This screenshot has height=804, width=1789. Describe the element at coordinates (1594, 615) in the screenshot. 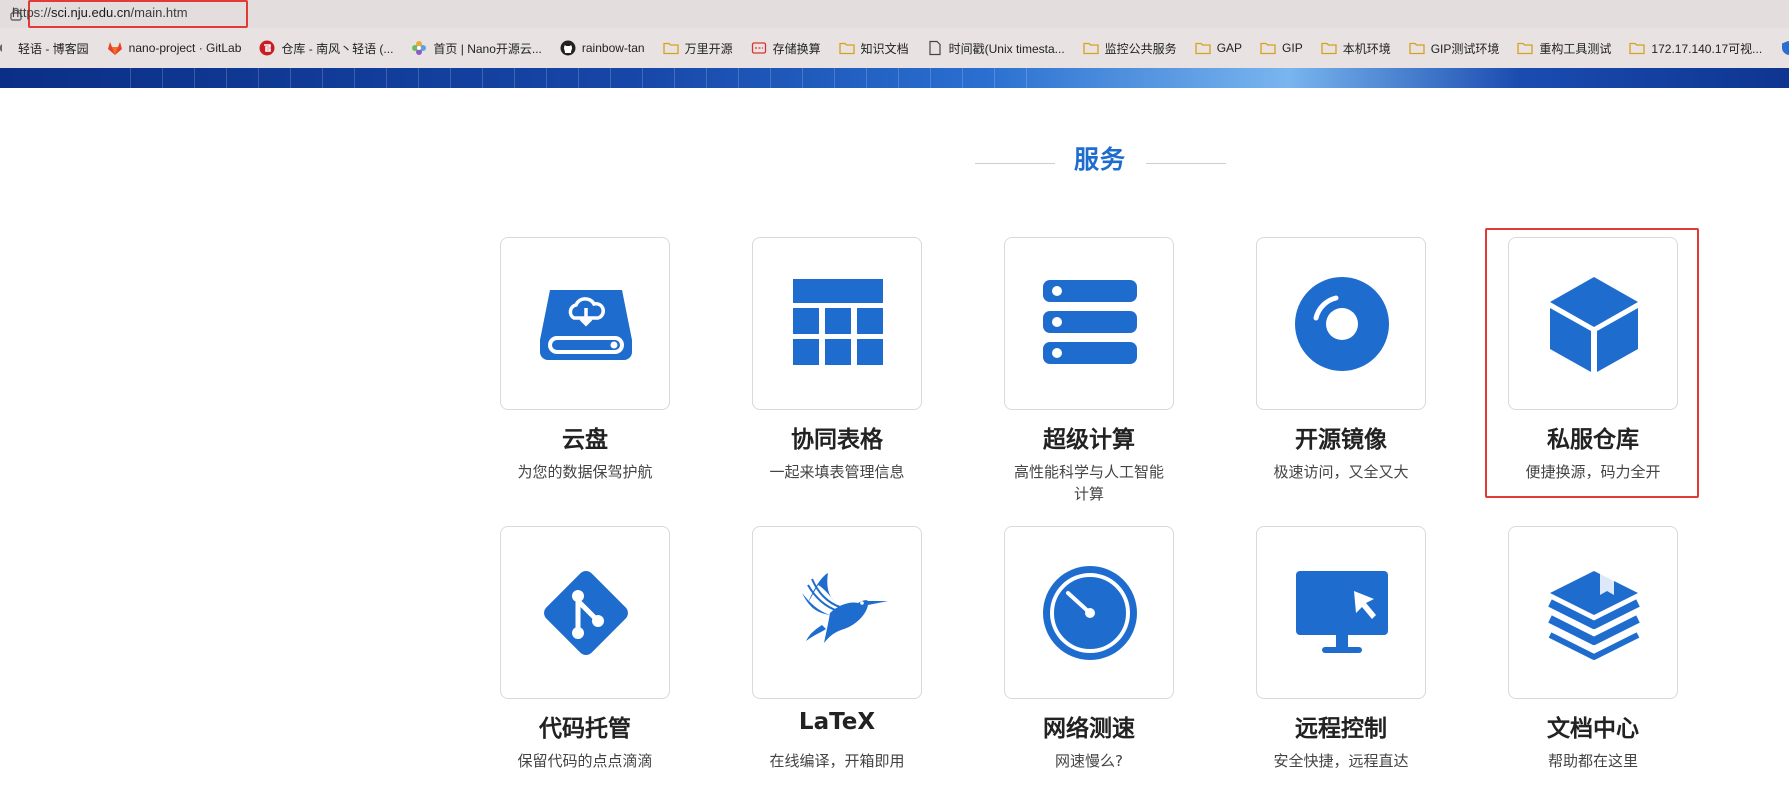

I see `docs-stack-icon` at that location.